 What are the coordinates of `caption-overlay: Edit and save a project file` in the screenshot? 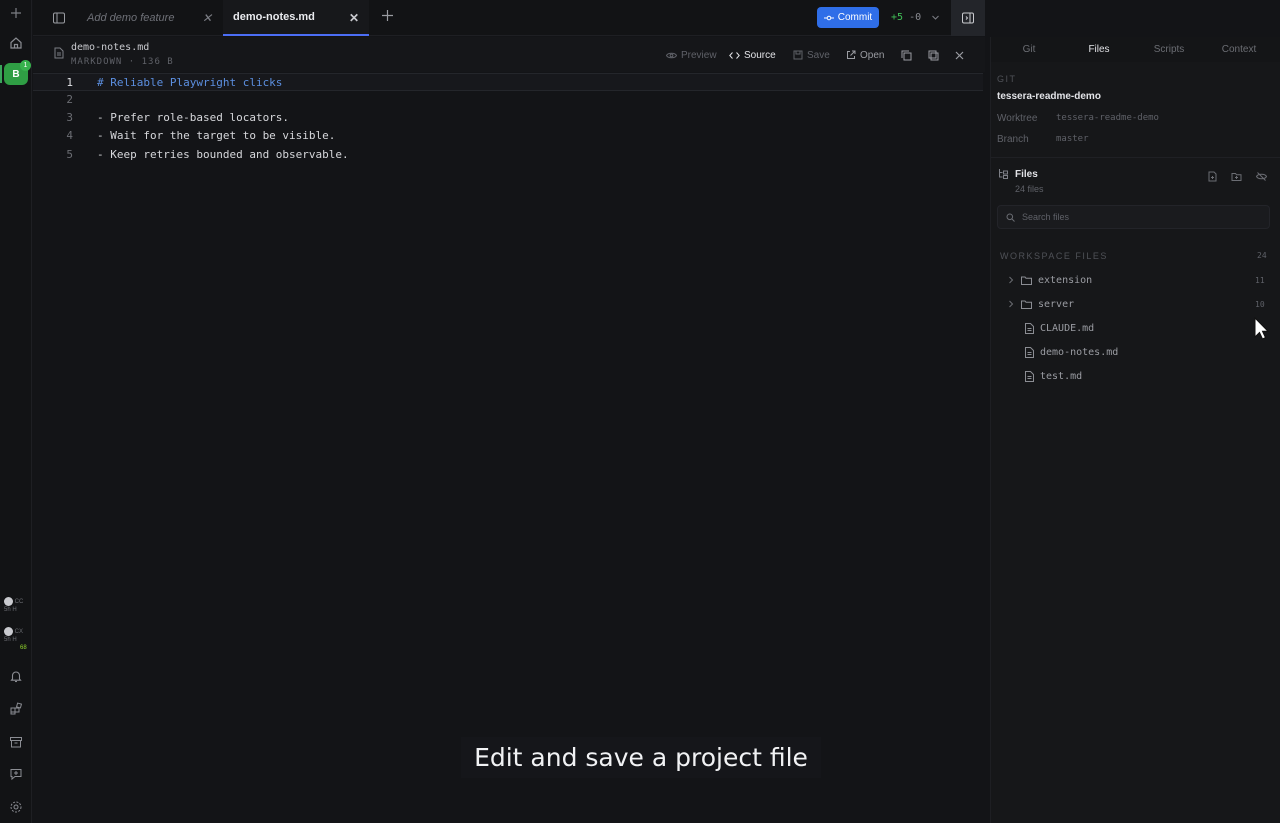 It's located at (641, 757).